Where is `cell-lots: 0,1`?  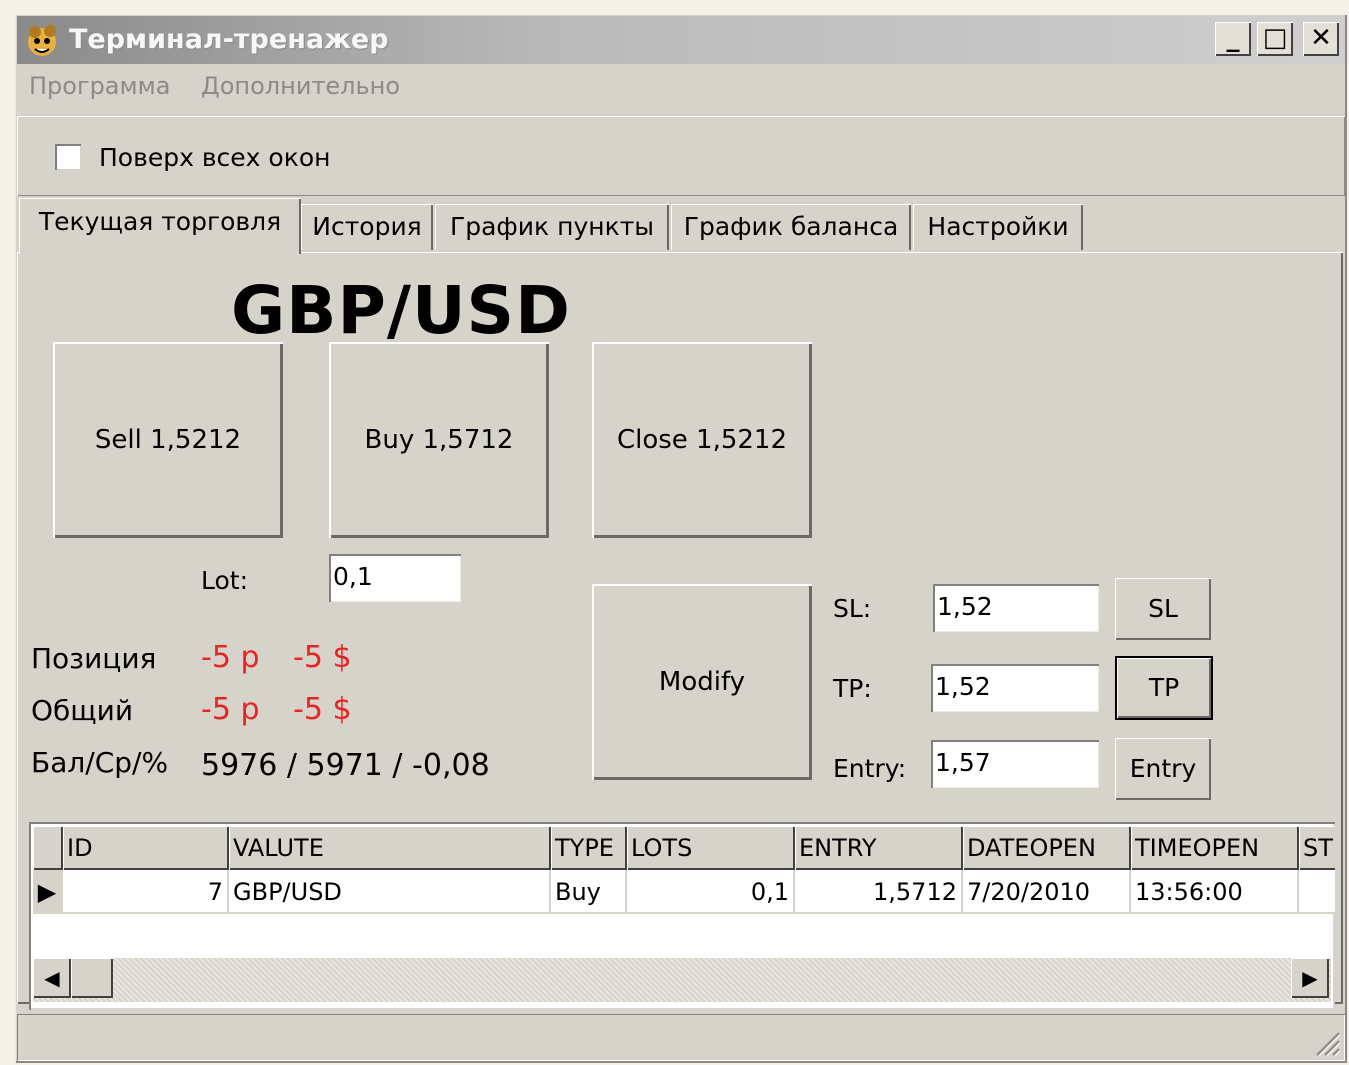 cell-lots: 0,1 is located at coordinates (711, 892).